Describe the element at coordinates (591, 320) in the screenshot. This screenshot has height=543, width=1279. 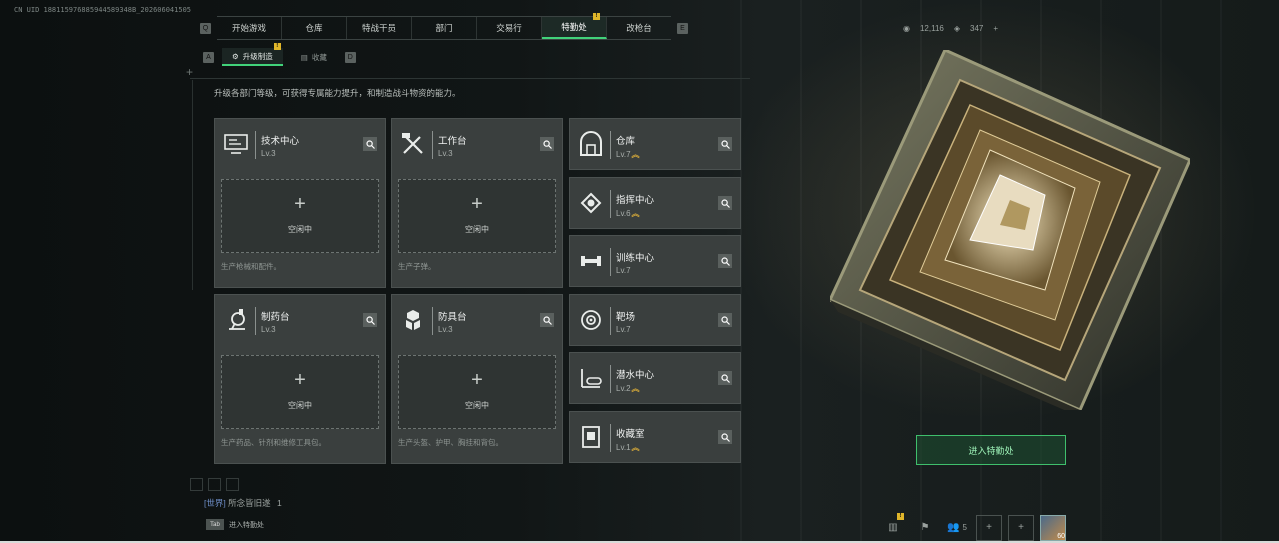
I see `target-icon` at that location.